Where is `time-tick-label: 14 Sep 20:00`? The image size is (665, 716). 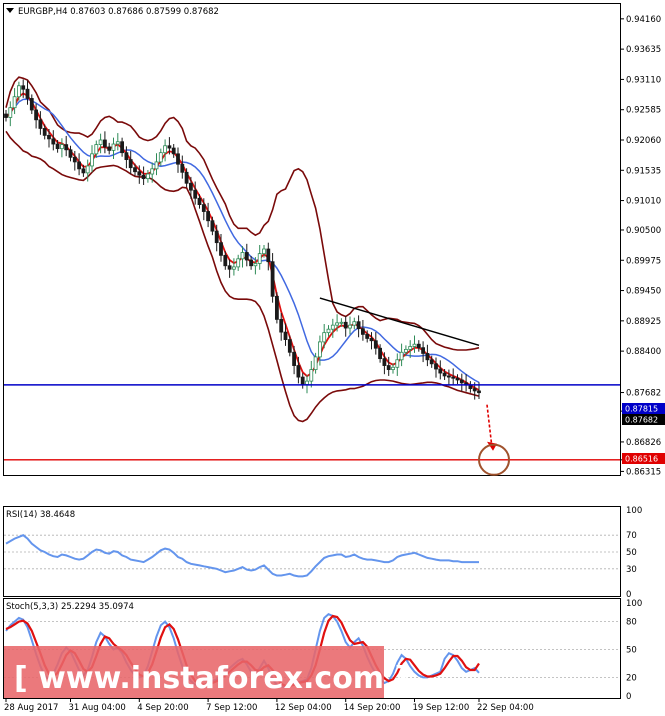
time-tick-label: 14 Sep 20:00 is located at coordinates (372, 708).